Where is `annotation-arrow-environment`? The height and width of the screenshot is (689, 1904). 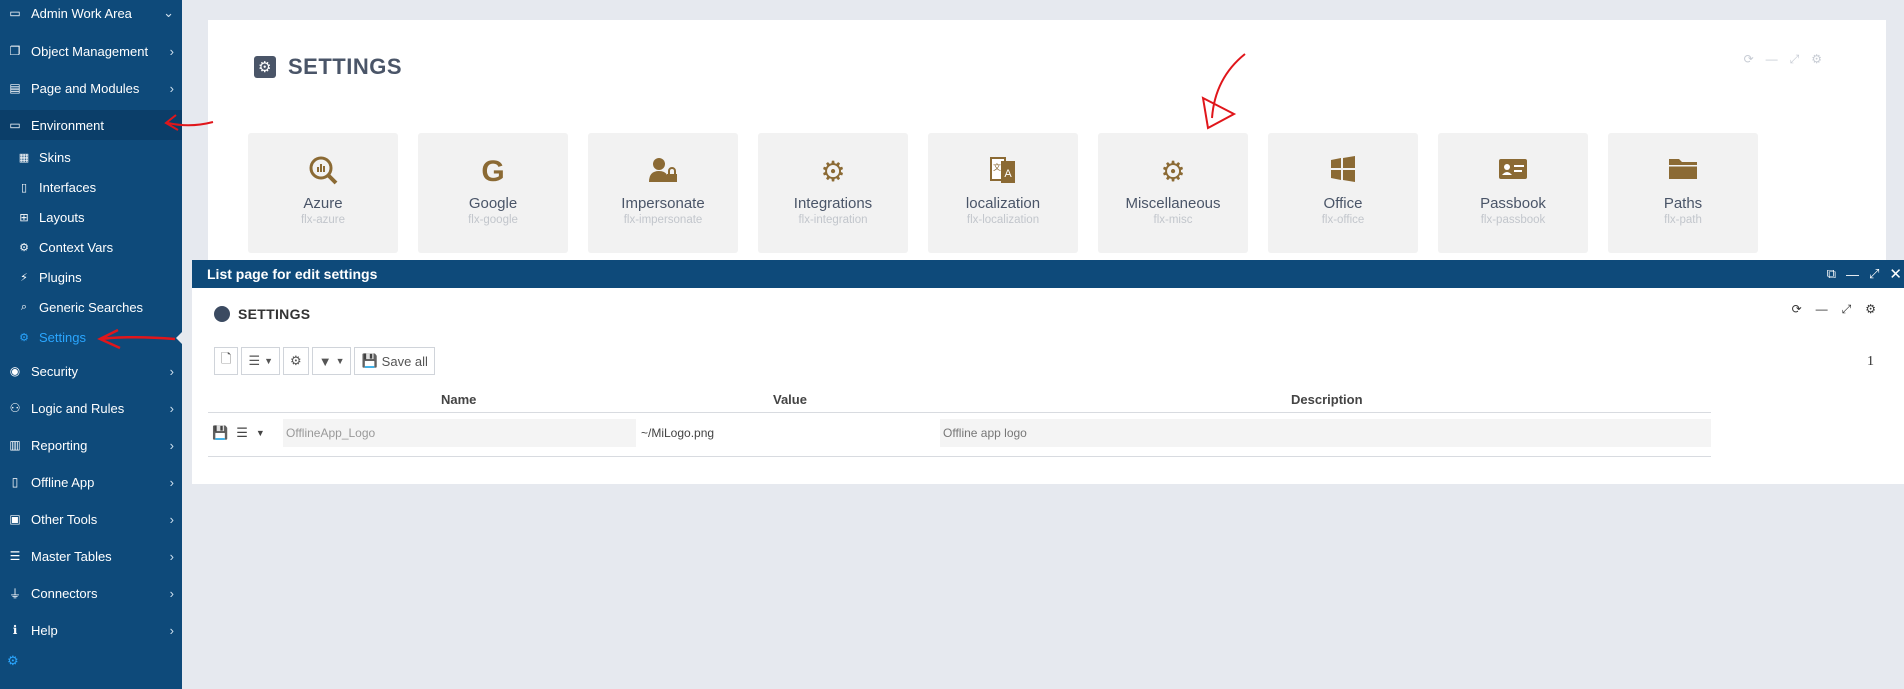
annotation-arrow-environment is located at coordinates (189, 122).